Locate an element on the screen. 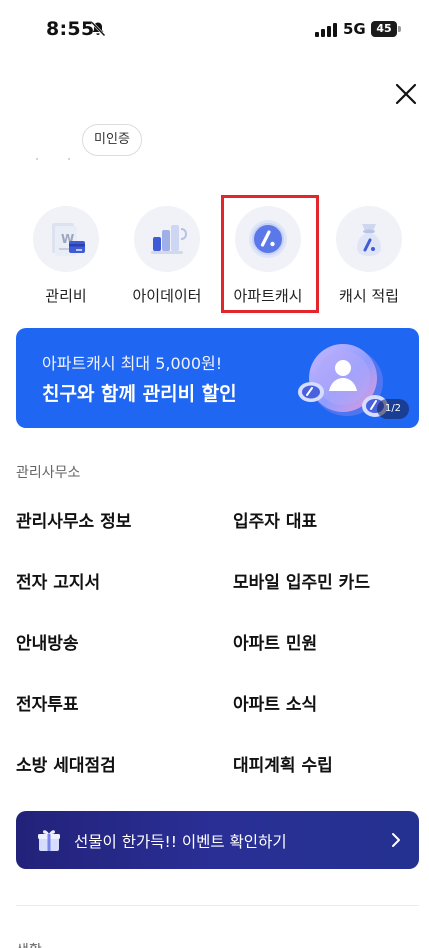 The height and width of the screenshot is (948, 429). menu-resident-representative: 입주자 대표 is located at coordinates (275, 519).